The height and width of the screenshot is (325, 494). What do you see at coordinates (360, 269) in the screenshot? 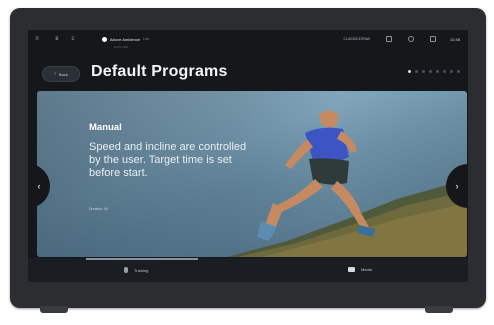
I see `tab-media: Media` at bounding box center [360, 269].